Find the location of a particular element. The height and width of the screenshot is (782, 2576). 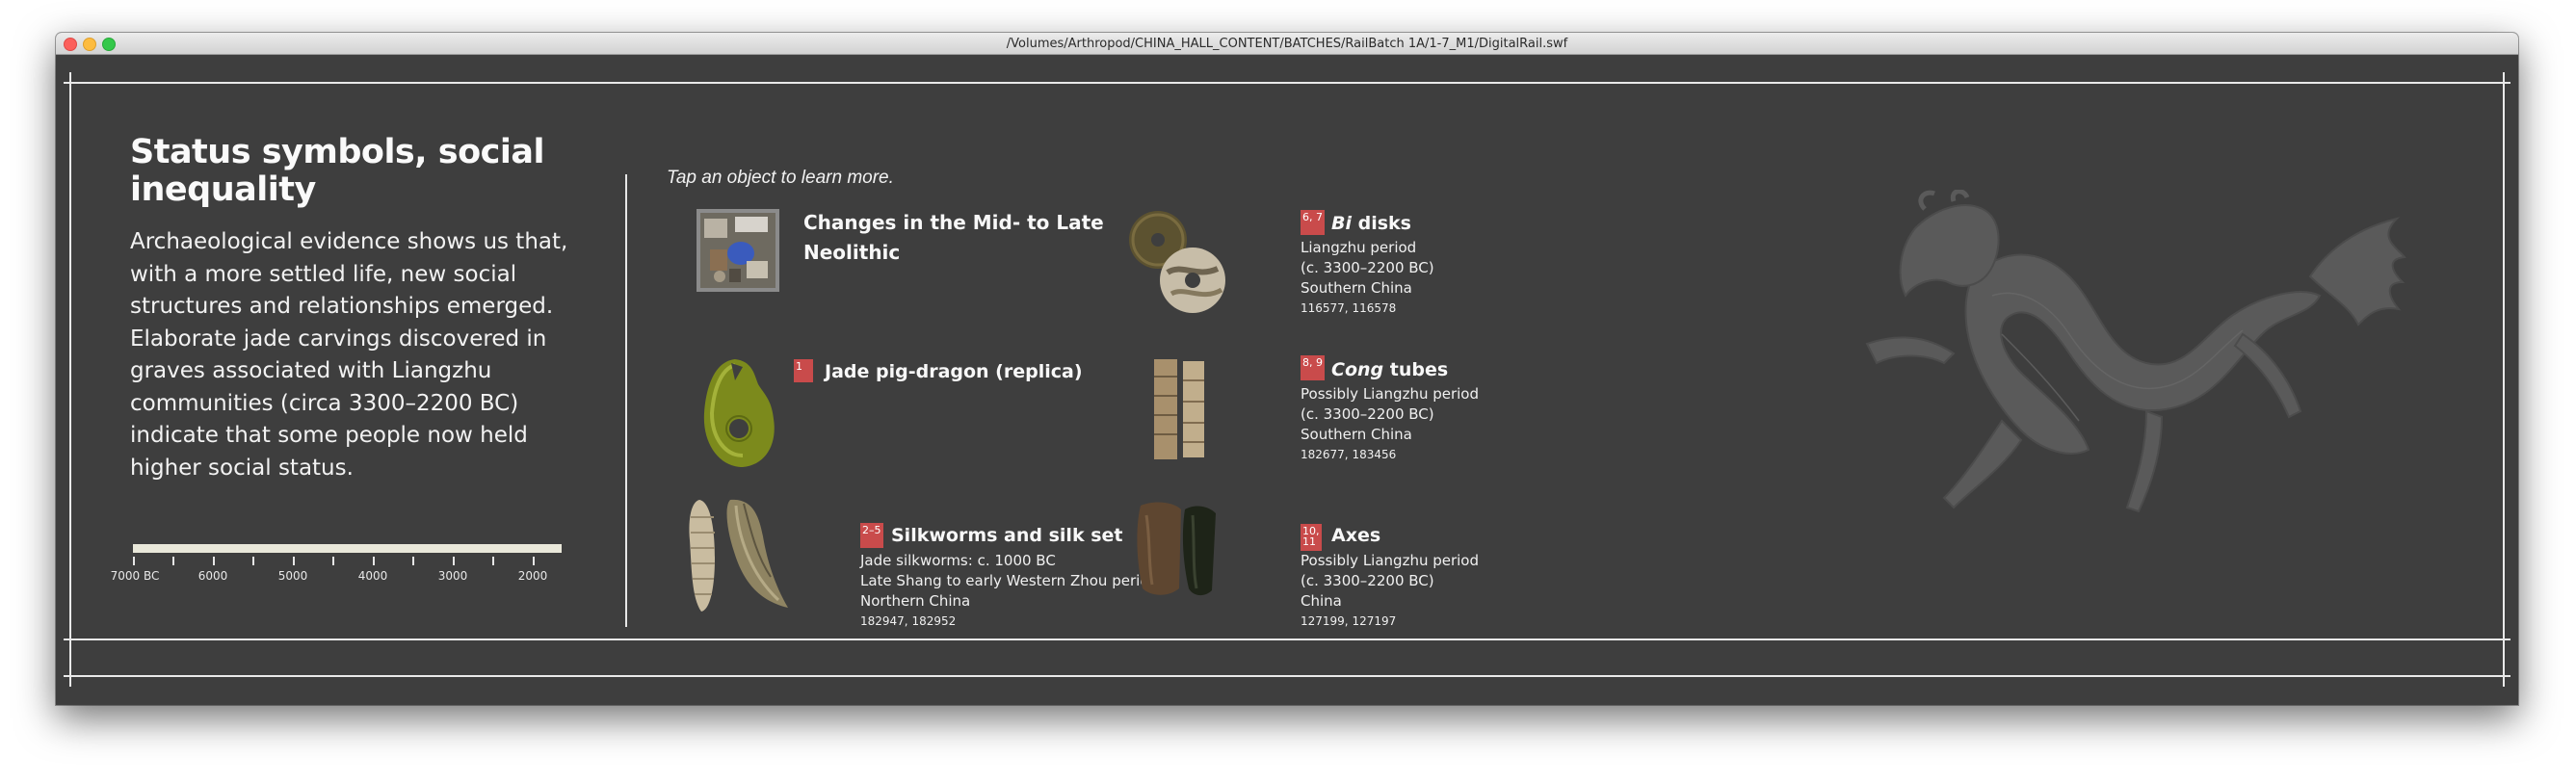

bi-disks-detail-line2: (c. 3300–2200 BC) is located at coordinates (1368, 267).